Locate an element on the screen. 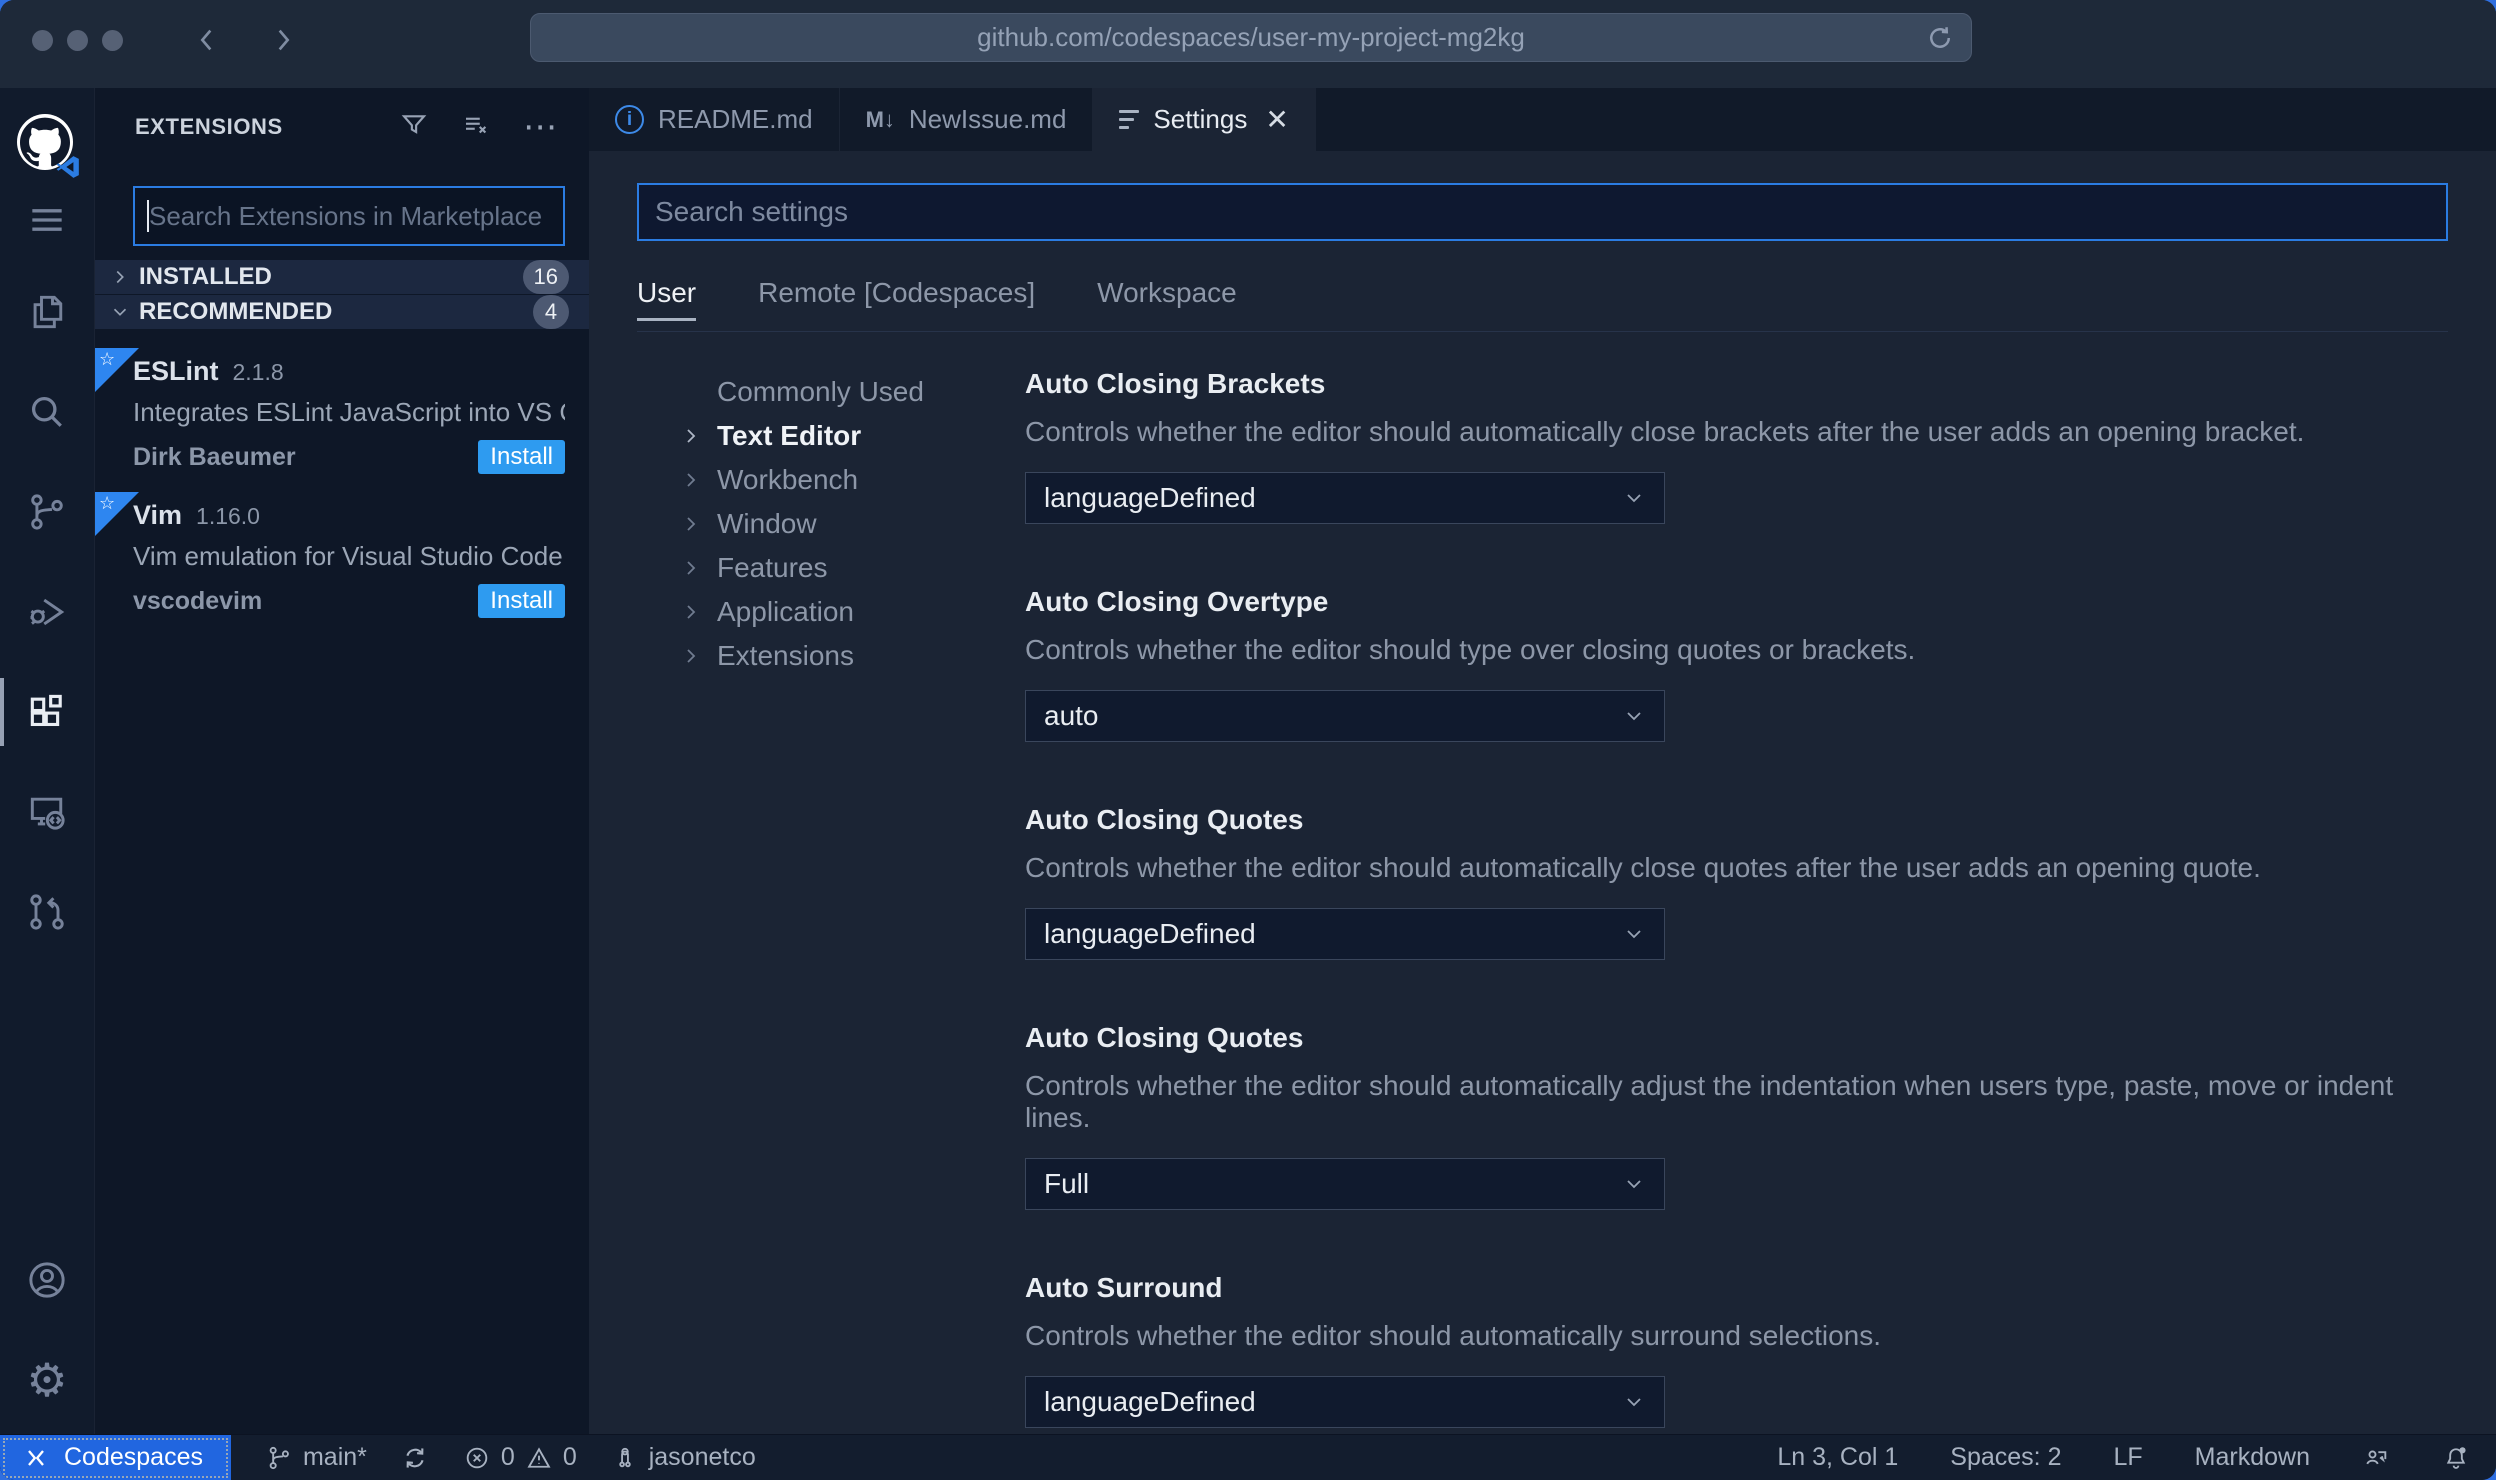  tab-settings: Settings ✕ is located at coordinates (1204, 119).